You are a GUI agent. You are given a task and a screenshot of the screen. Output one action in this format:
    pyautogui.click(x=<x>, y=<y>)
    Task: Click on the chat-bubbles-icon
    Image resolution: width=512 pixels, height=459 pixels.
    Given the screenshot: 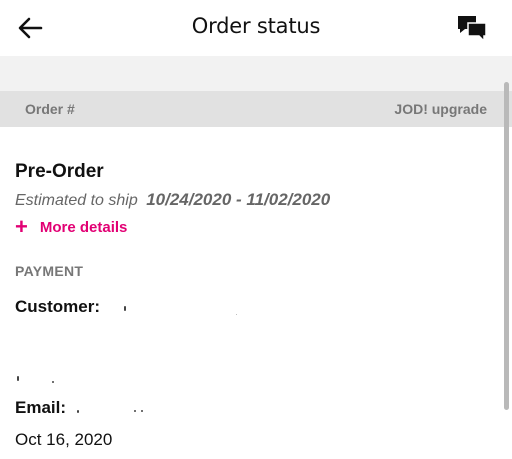 What is the action you would take?
    pyautogui.click(x=472, y=29)
    